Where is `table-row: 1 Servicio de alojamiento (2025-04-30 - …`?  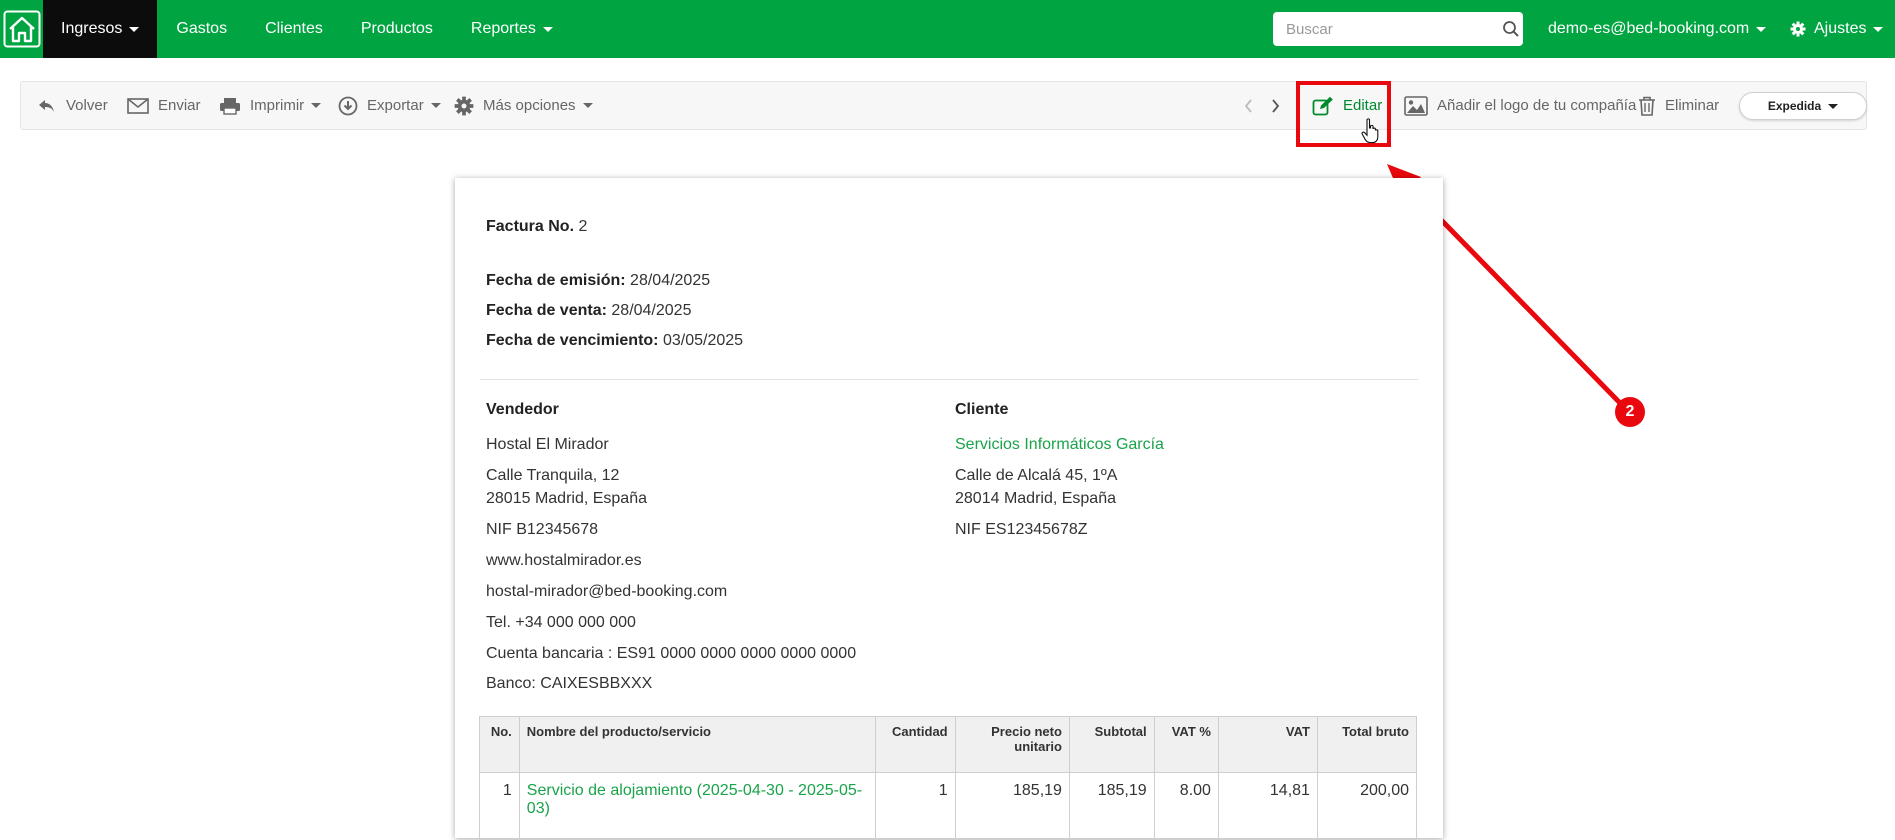 table-row: 1 Servicio de alojamiento (2025-04-30 - … is located at coordinates (948, 806).